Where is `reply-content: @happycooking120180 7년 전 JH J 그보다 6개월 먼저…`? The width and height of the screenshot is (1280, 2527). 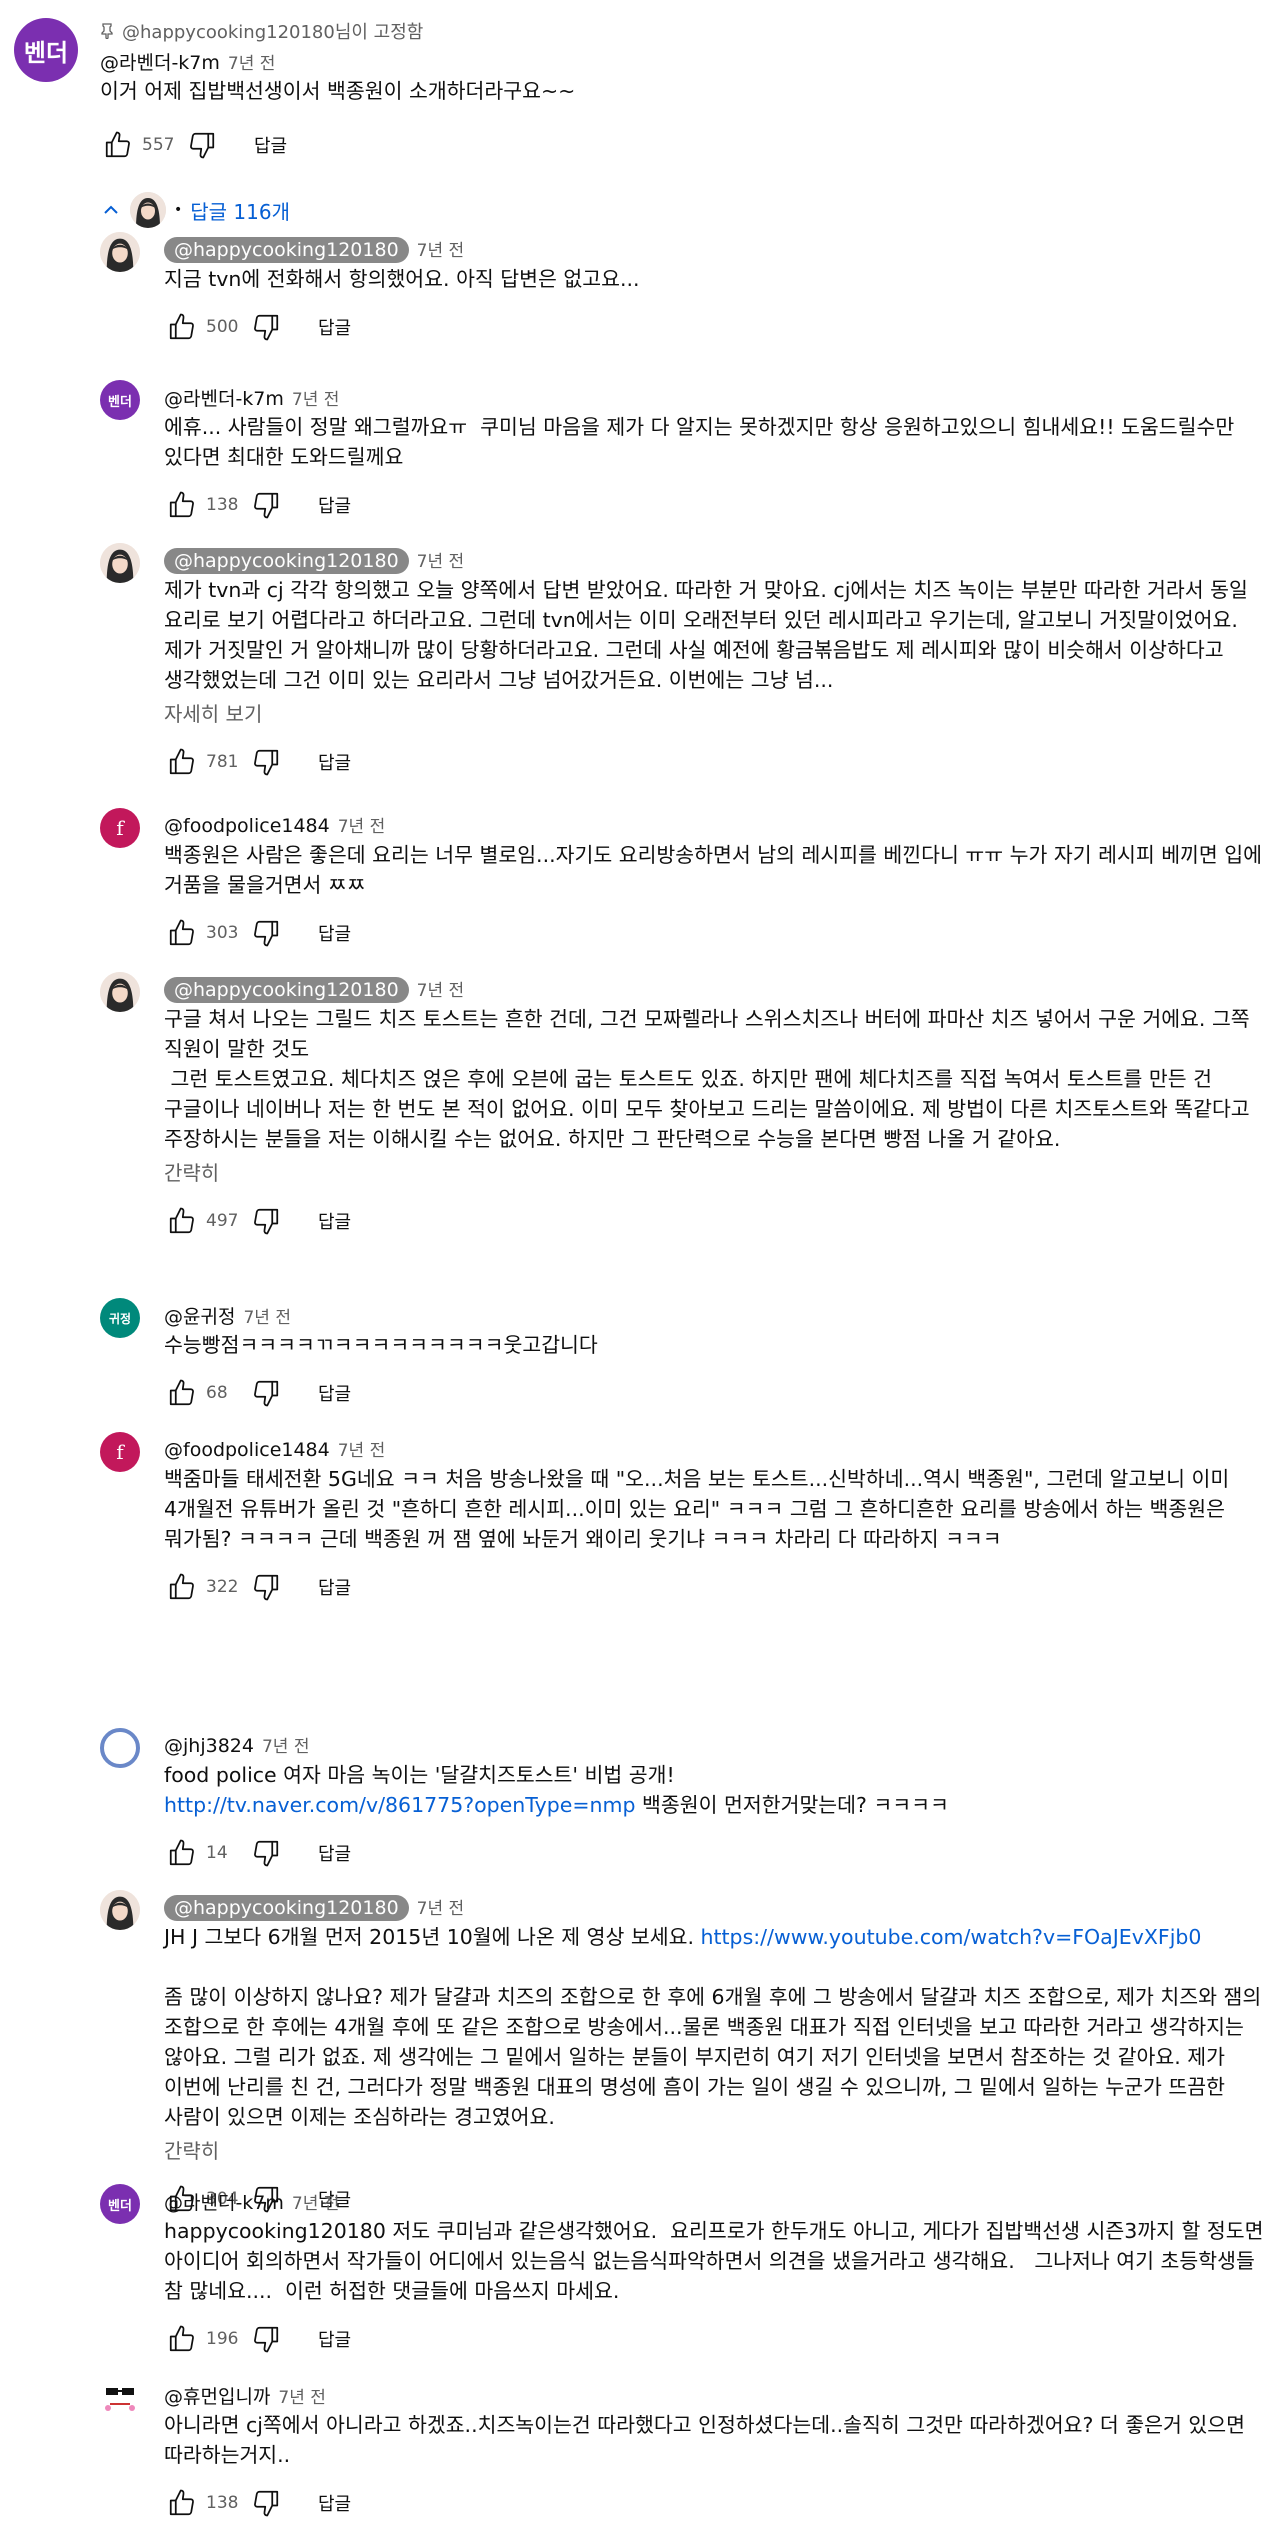
reply-content: @happycooking120180 7년 전 JH J 그보다 6개월 먼저… is located at coordinates (714, 2056).